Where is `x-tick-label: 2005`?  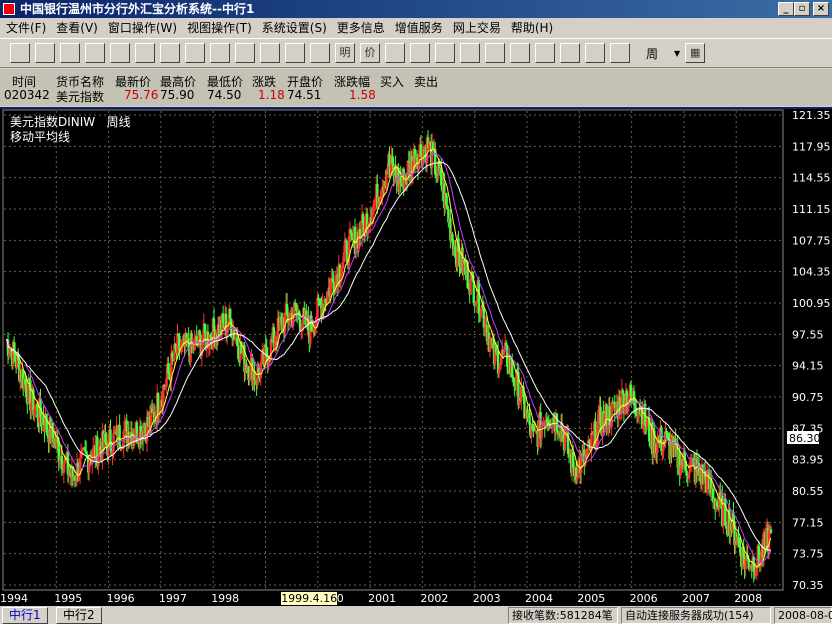 x-tick-label: 2005 is located at coordinates (591, 598).